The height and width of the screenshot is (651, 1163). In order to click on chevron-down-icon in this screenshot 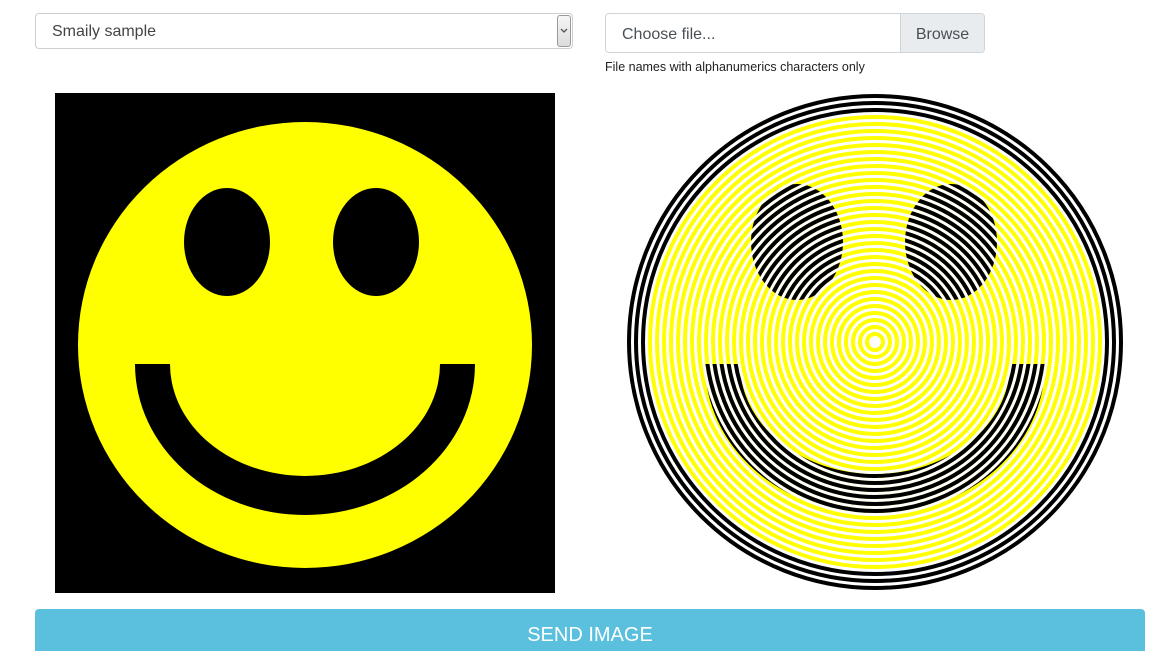, I will do `click(564, 31)`.